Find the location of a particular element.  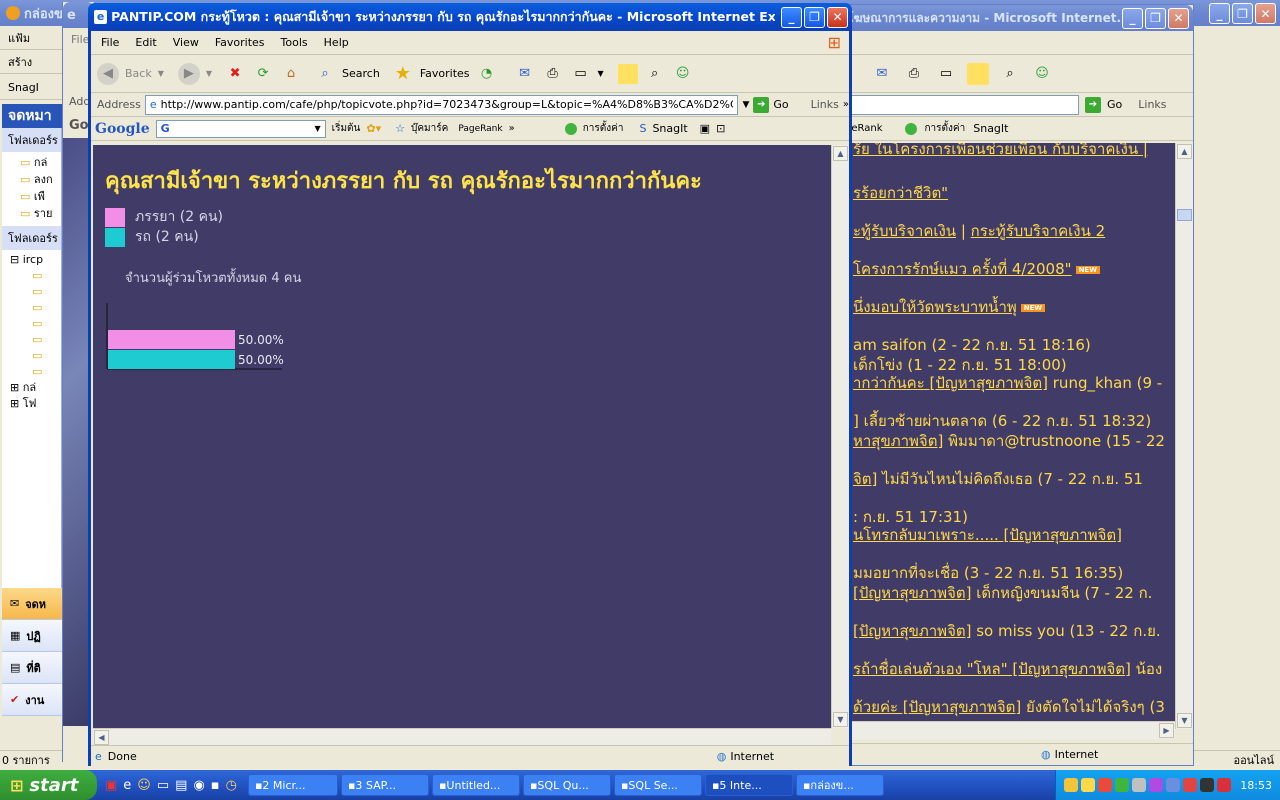

mail-close-button: ✕ is located at coordinates (1265, 13).